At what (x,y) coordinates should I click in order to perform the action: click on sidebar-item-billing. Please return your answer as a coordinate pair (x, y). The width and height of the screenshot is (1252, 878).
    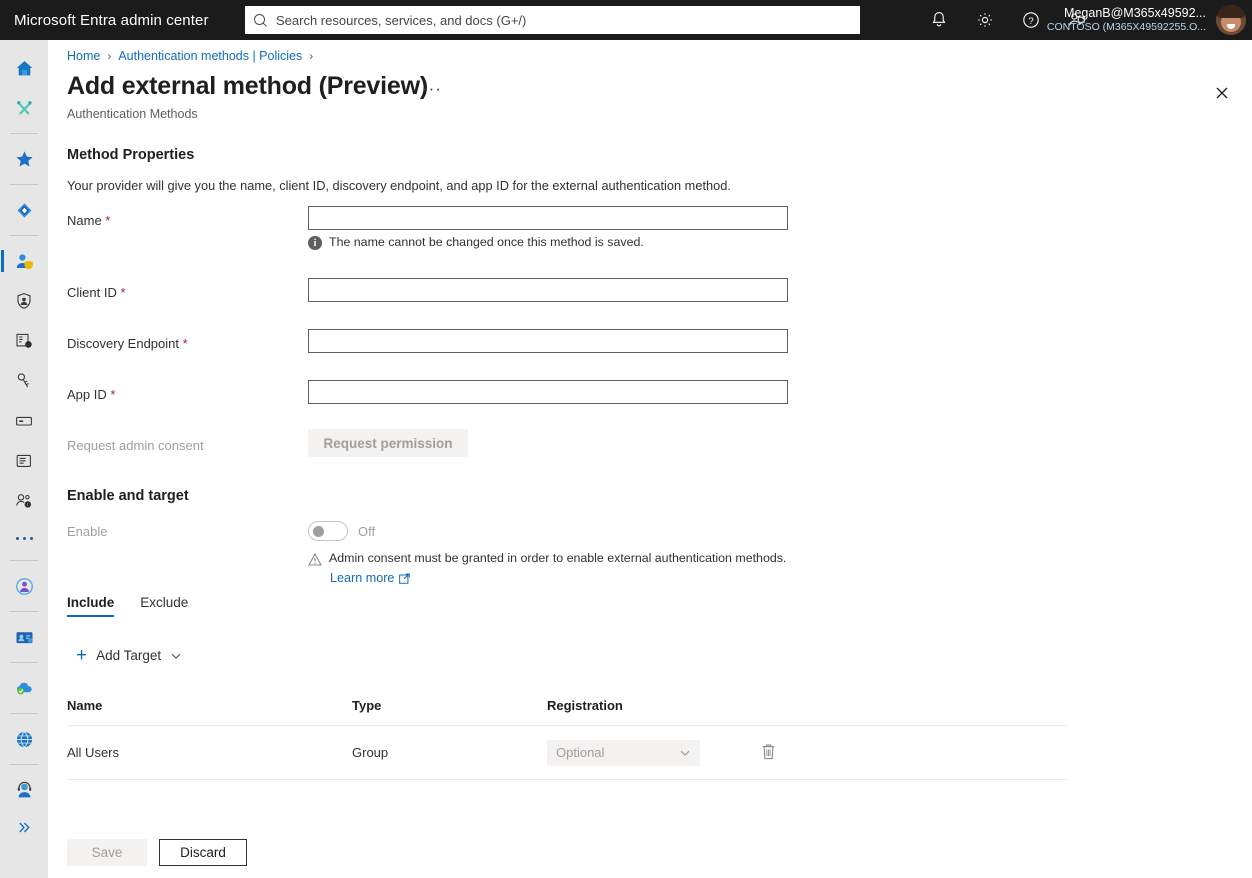
    Looking at the image, I should click on (24, 421).